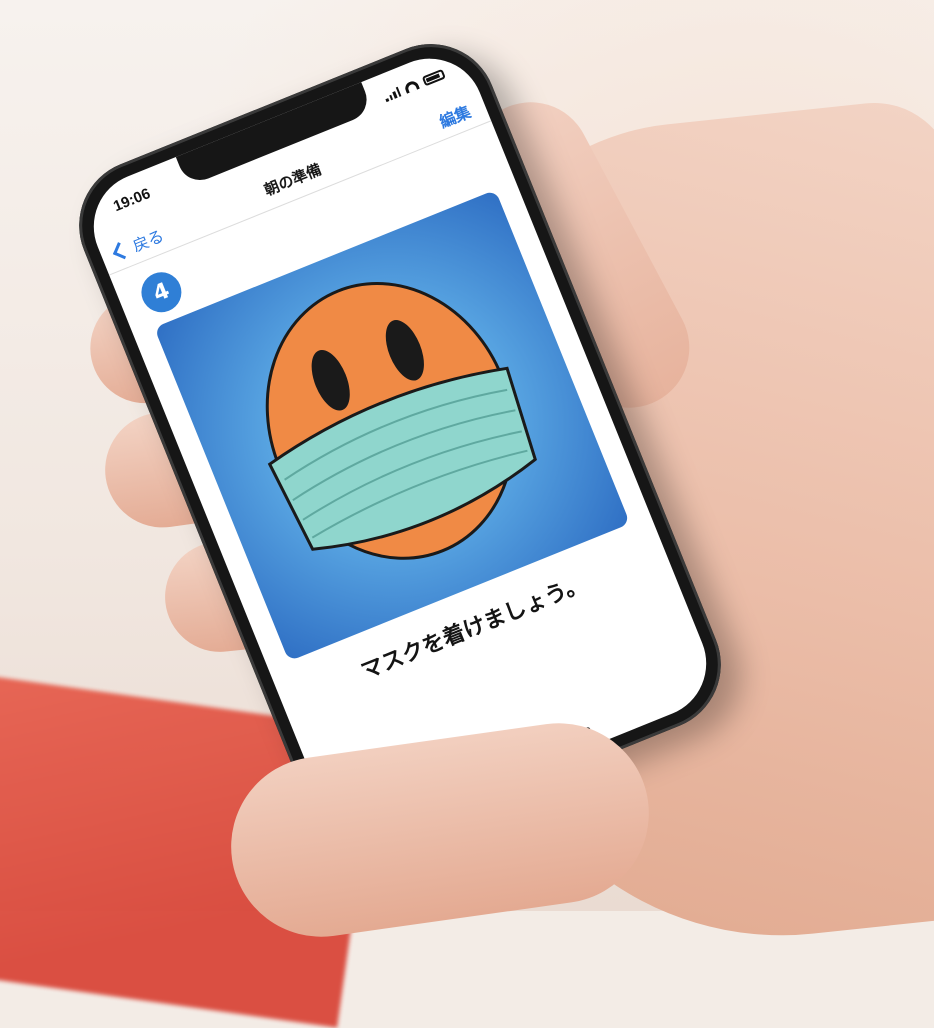 The height and width of the screenshot is (1028, 934). Describe the element at coordinates (433, 77) in the screenshot. I see `battery-icon` at that location.